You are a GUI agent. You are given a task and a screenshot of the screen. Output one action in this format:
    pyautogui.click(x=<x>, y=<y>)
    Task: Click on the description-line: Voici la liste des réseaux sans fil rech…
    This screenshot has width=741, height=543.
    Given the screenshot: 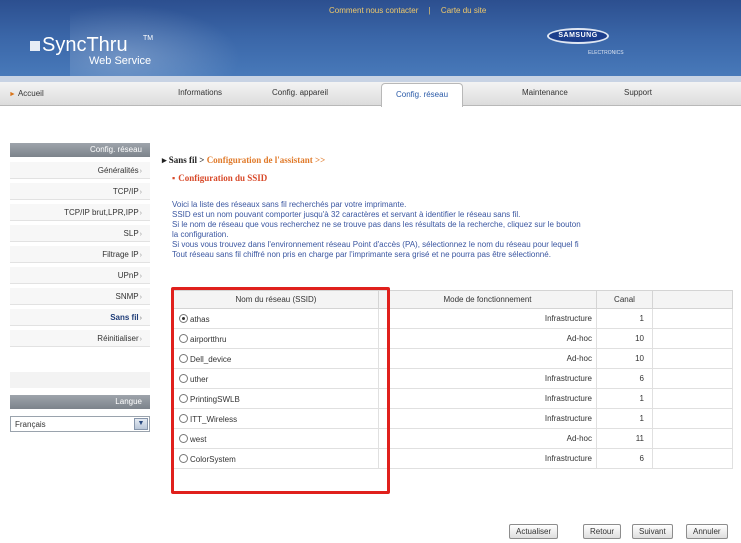 What is the action you would take?
    pyautogui.click(x=289, y=204)
    